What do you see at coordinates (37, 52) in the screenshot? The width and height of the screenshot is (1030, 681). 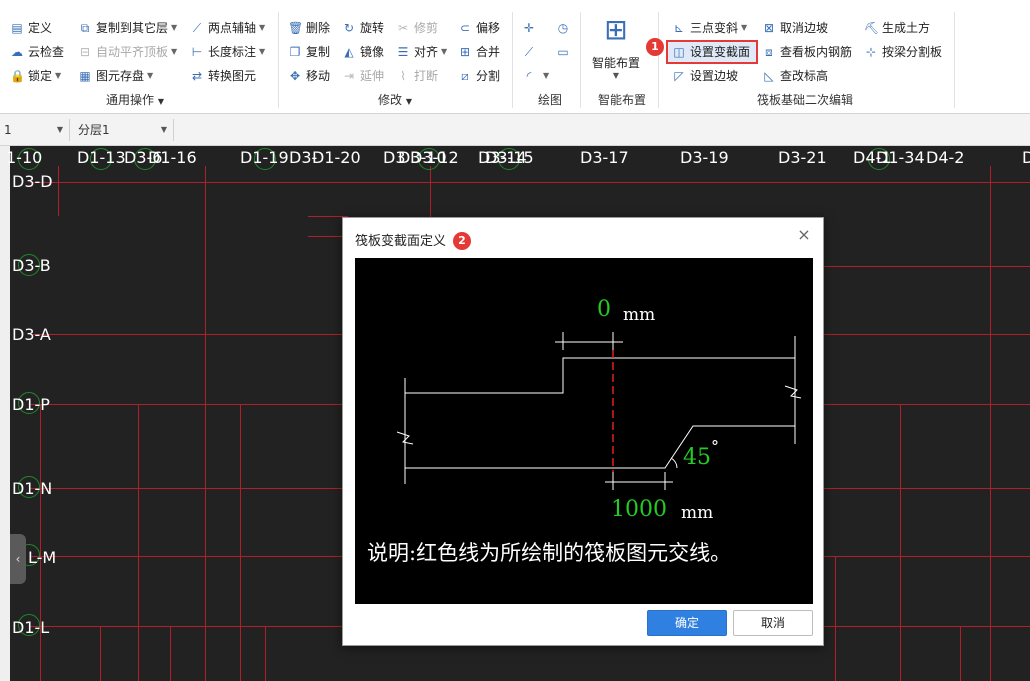 I see `cloud-check-button: ☁ 云检查` at bounding box center [37, 52].